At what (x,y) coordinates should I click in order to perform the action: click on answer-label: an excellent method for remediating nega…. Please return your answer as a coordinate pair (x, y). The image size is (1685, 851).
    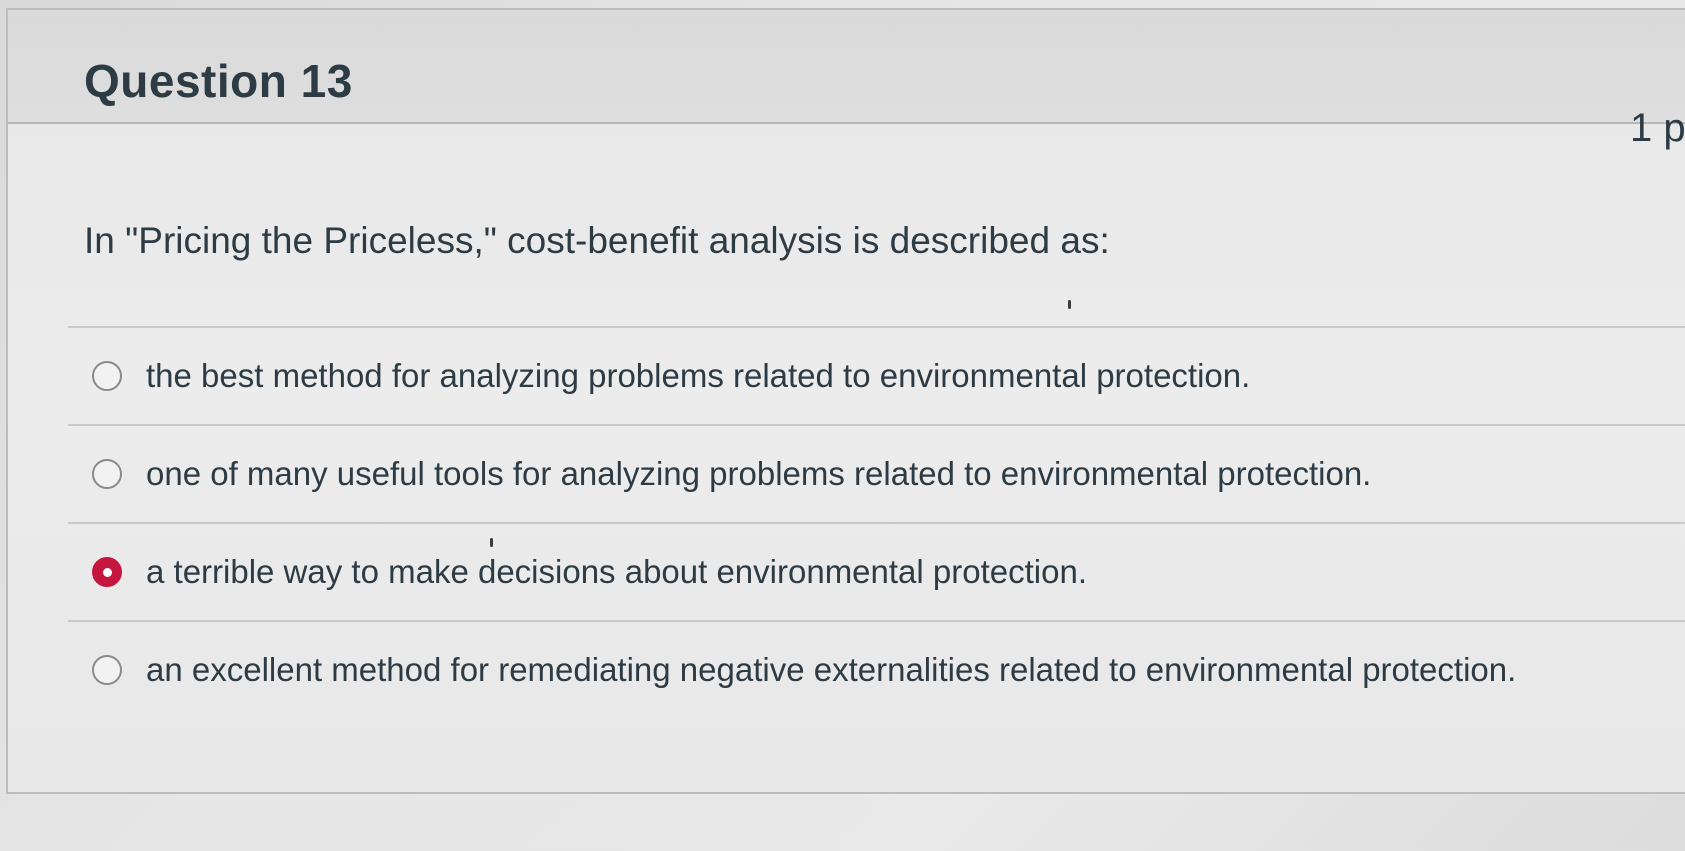
    Looking at the image, I should click on (831, 670).